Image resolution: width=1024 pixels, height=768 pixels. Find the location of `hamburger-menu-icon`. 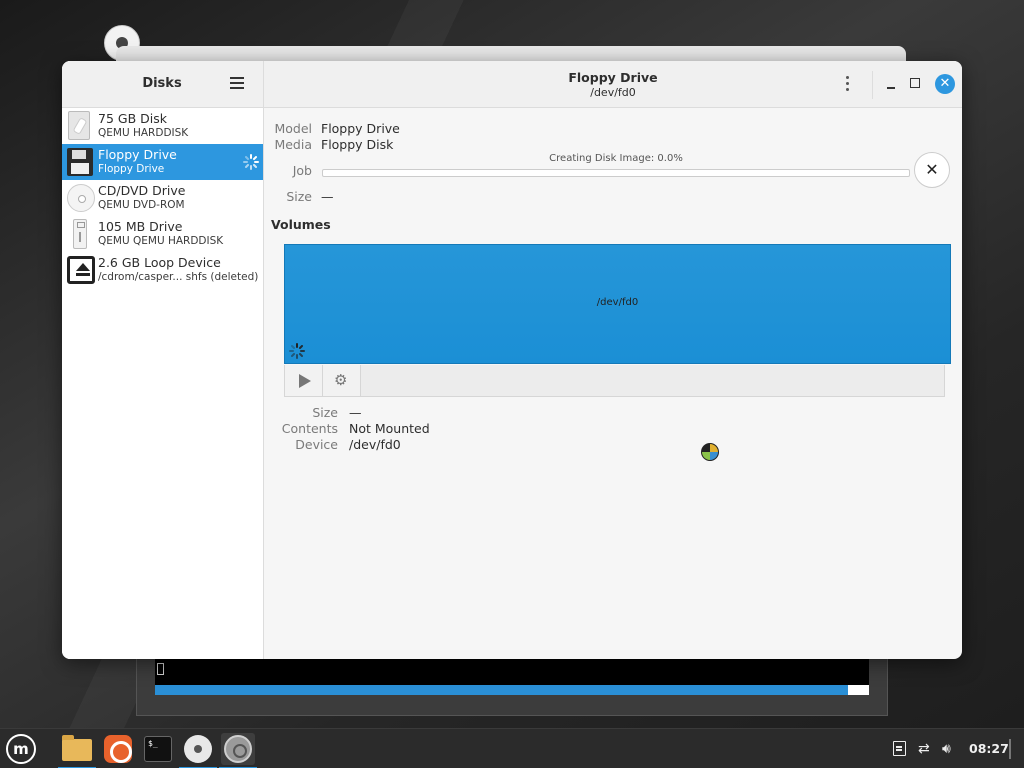

hamburger-menu-icon is located at coordinates (237, 83).